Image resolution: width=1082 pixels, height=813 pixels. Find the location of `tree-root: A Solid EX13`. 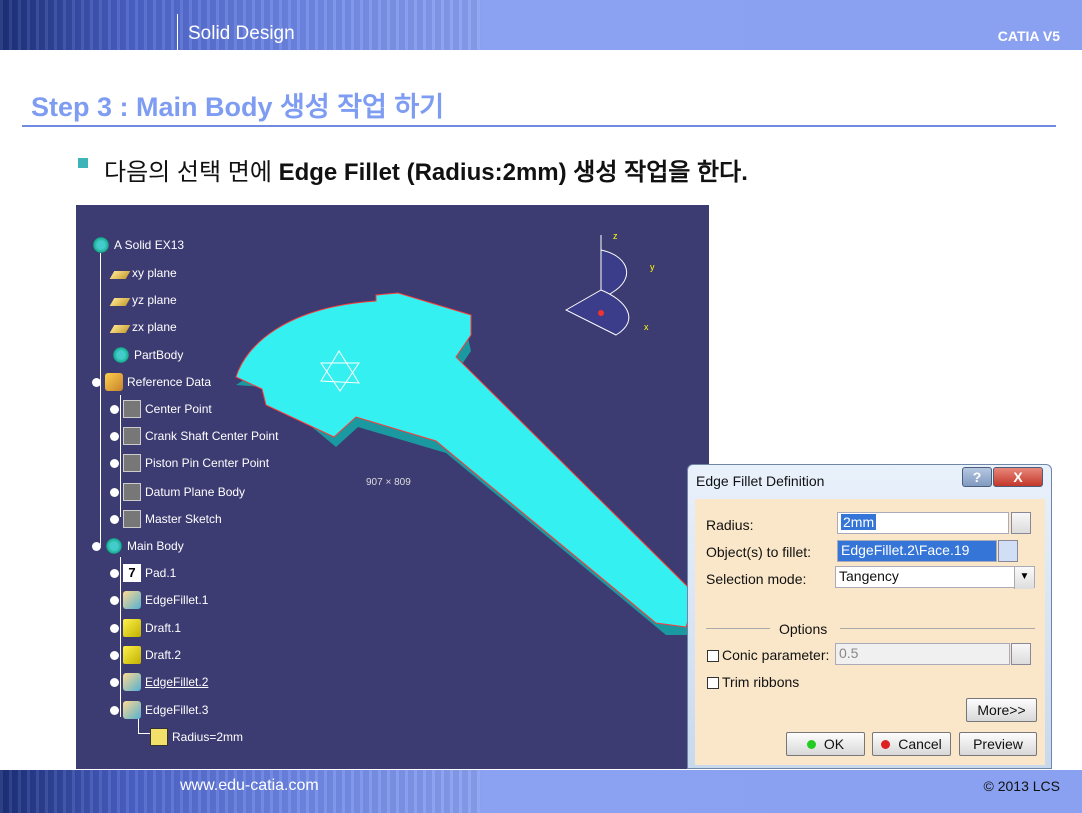

tree-root: A Solid EX13 is located at coordinates (138, 245).